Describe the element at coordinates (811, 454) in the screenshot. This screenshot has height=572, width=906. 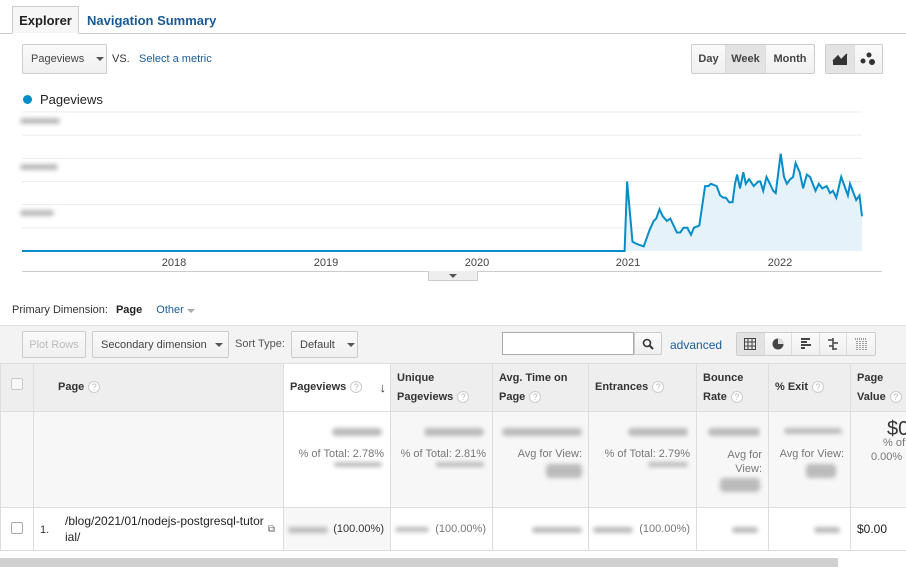
I see `total-exit: Avg for View:` at that location.